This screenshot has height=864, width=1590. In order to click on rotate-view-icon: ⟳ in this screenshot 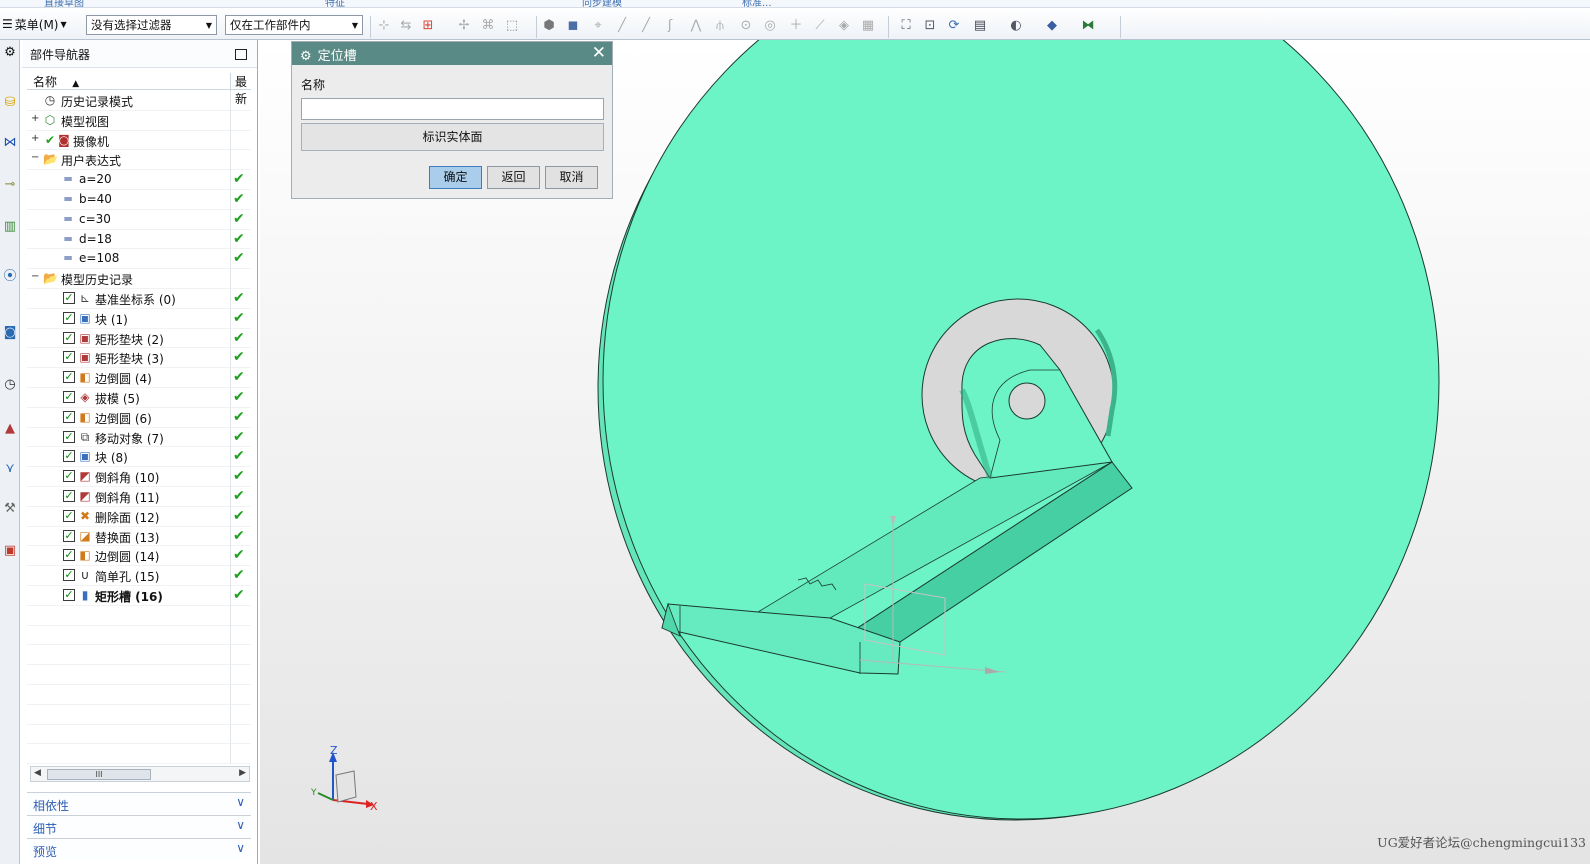, I will do `click(954, 26)`.